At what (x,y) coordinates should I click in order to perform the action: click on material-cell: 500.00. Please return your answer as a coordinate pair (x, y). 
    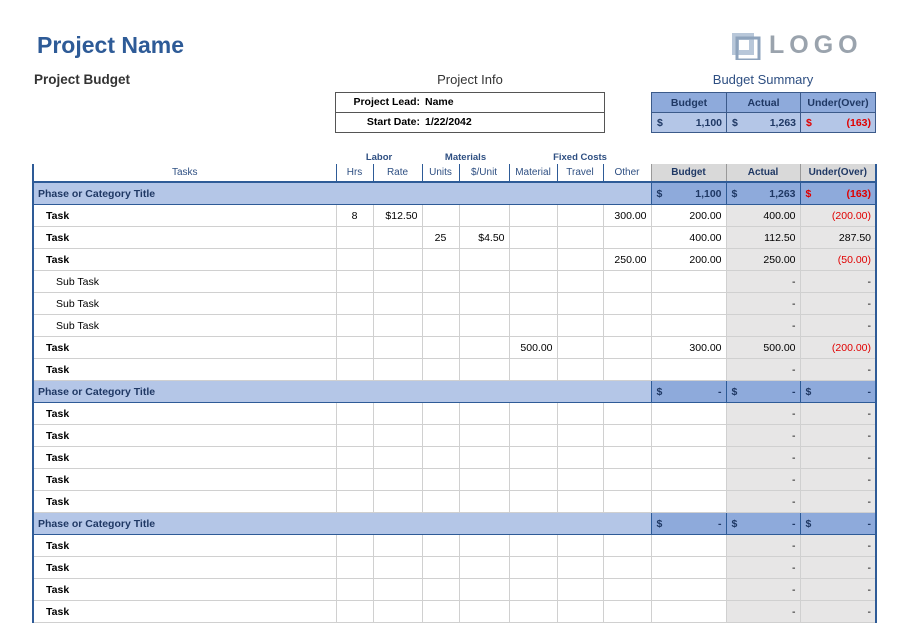
    Looking at the image, I should click on (533, 347).